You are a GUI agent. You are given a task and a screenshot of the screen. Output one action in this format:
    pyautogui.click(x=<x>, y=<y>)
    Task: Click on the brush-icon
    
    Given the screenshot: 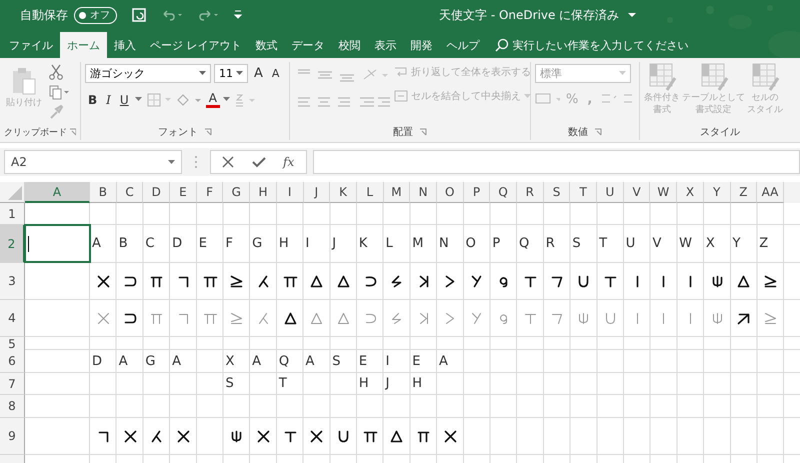 What is the action you would take?
    pyautogui.click(x=56, y=112)
    